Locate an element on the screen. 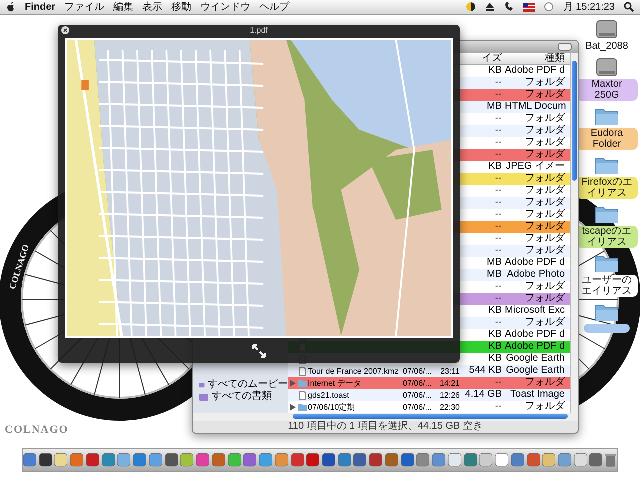 The width and height of the screenshot is (640, 480). file-row: 07/06/10定期 07/06/... 22:30 -- フォルダ is located at coordinates (429, 407).